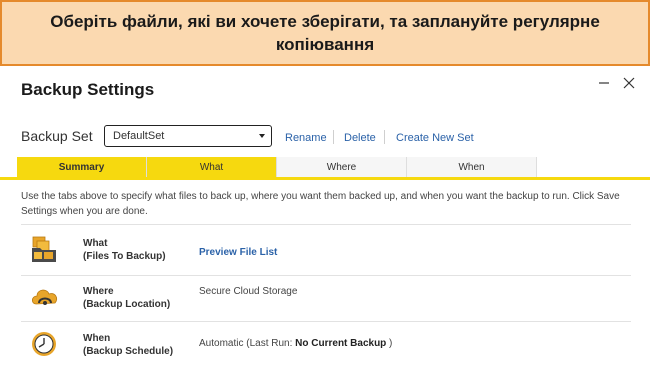 The width and height of the screenshot is (650, 366). Describe the element at coordinates (44, 249) in the screenshot. I see `folder-files-icon` at that location.